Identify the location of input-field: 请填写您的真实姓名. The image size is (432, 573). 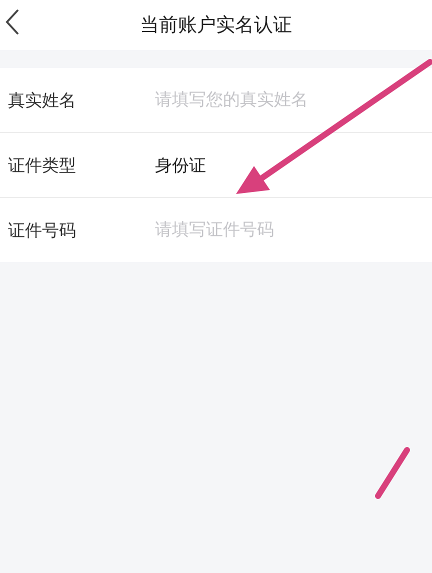
(275, 100).